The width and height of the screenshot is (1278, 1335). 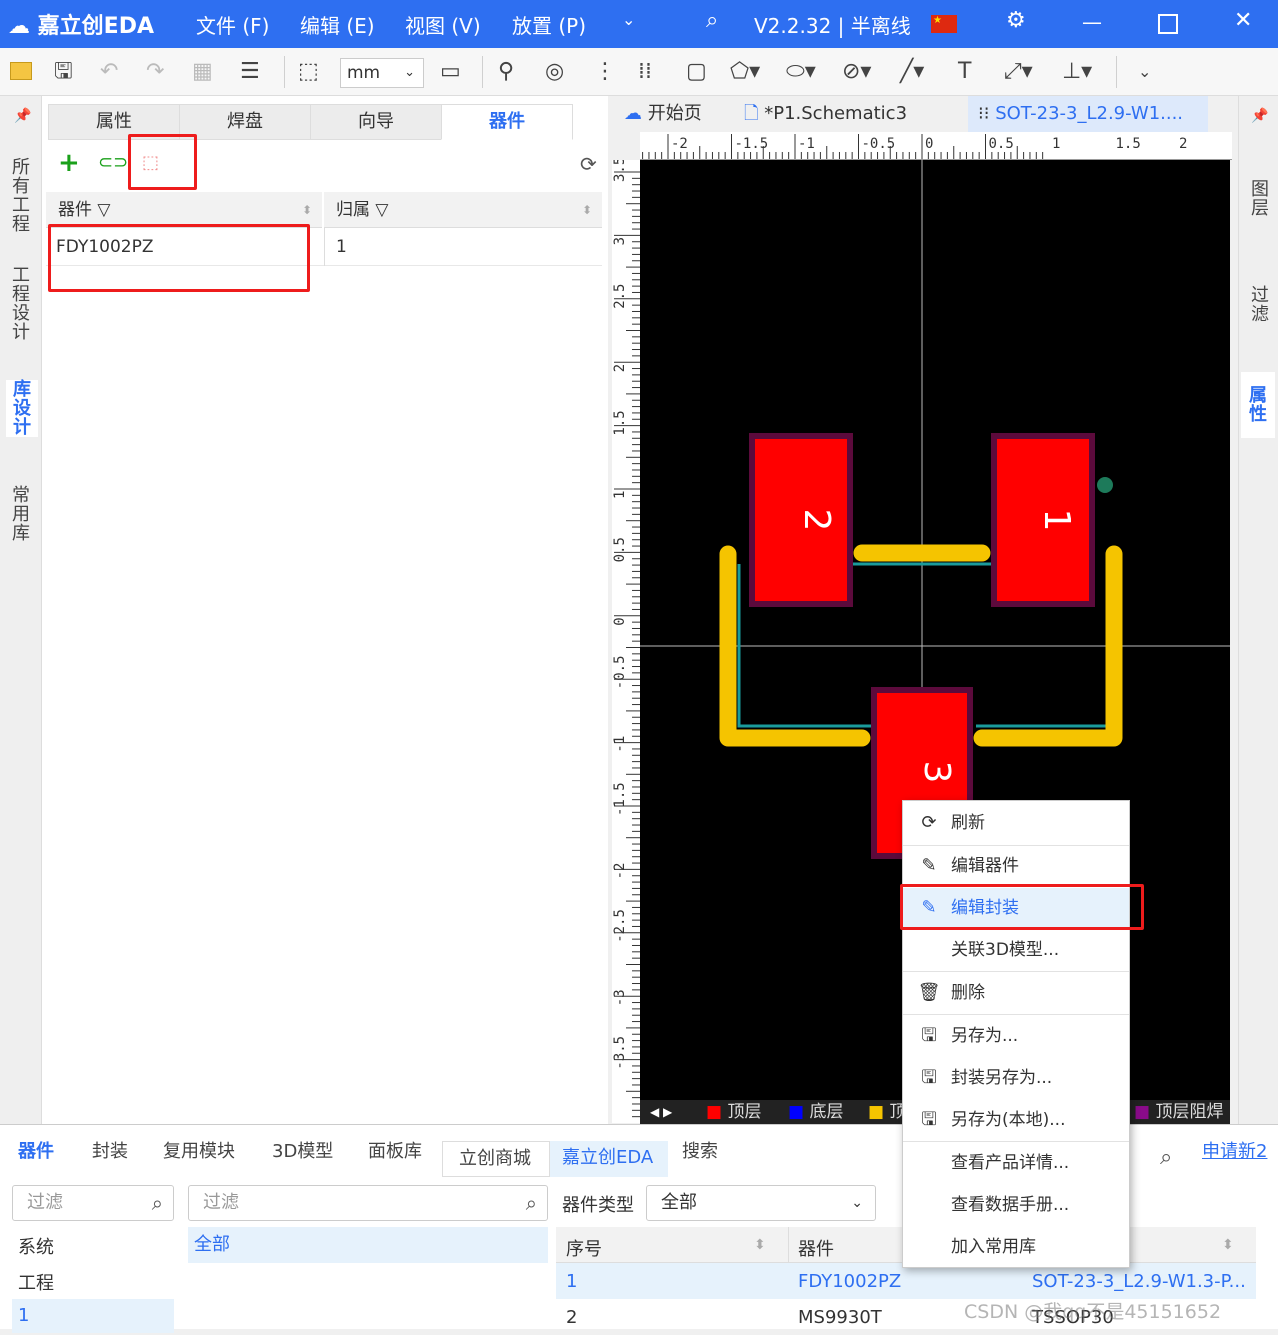 What do you see at coordinates (588, 164) in the screenshot?
I see `refresh-icon: ⟳` at bounding box center [588, 164].